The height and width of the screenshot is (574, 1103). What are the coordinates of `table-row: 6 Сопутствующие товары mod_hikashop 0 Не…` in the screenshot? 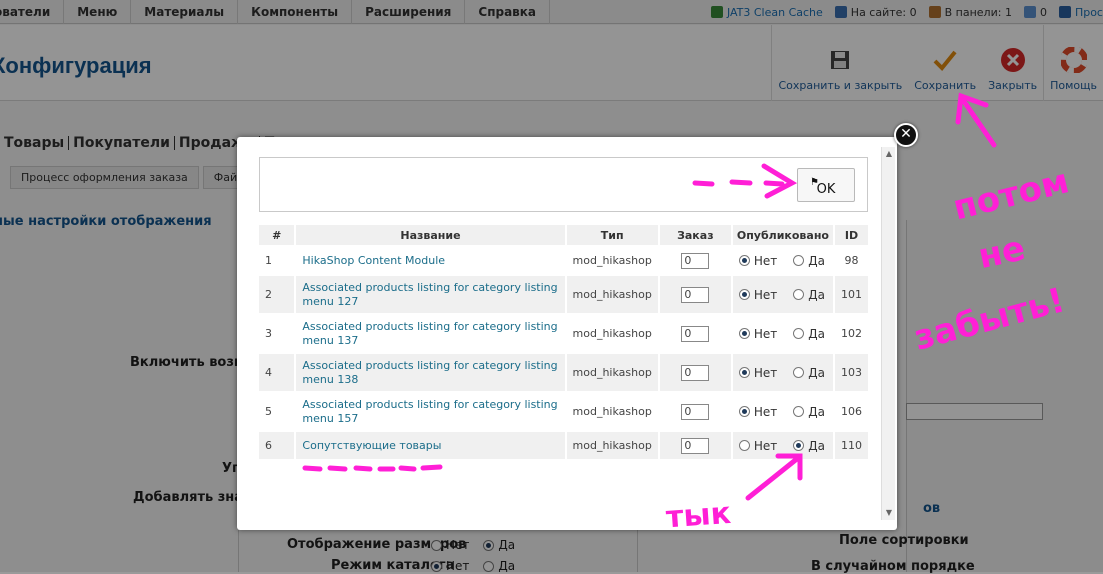 It's located at (563, 445).